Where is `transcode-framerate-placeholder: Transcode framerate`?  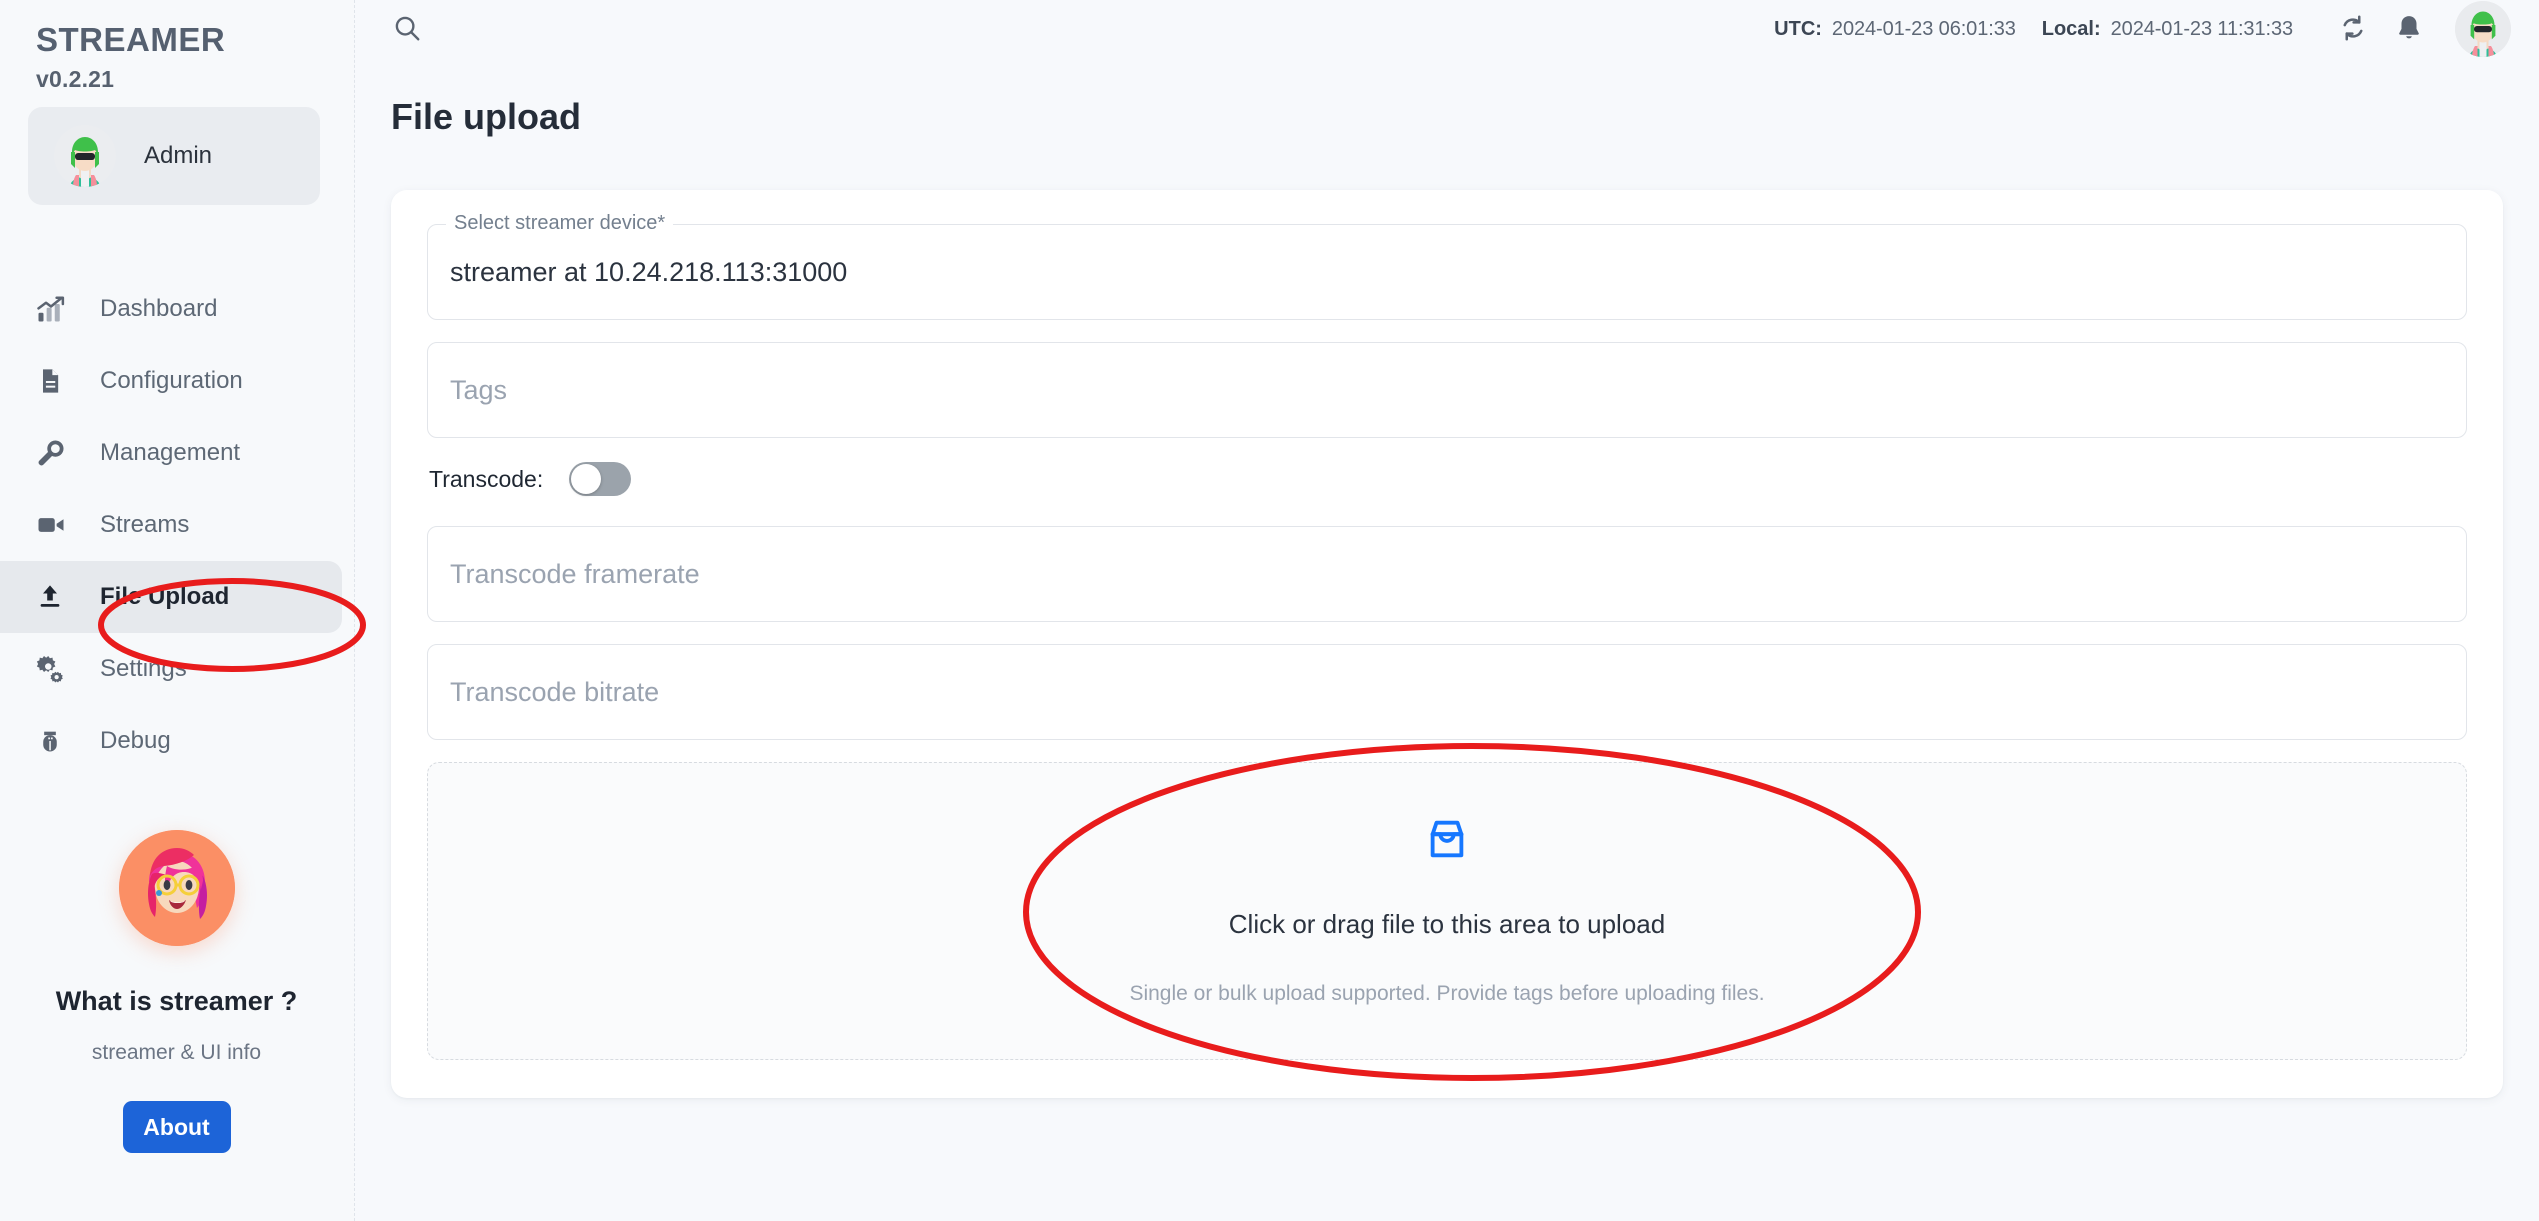
transcode-framerate-placeholder: Transcode framerate is located at coordinates (575, 573).